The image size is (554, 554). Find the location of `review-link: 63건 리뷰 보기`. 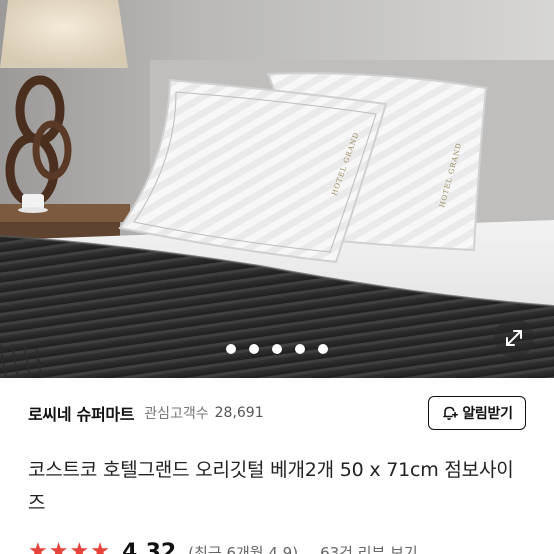

review-link: 63건 리뷰 보기 is located at coordinates (369, 548).